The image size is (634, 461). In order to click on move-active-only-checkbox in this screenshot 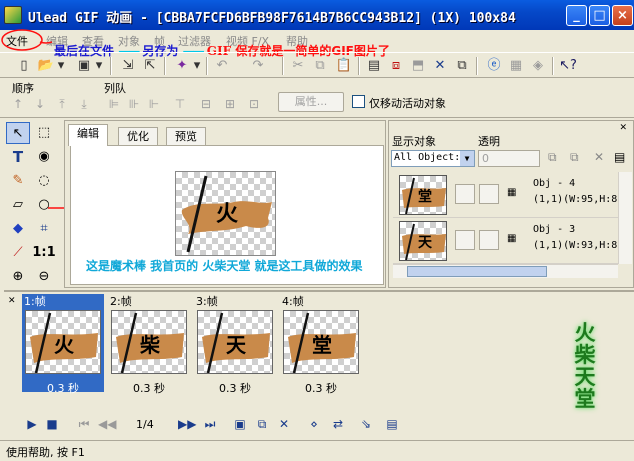, I will do `click(358, 101)`.